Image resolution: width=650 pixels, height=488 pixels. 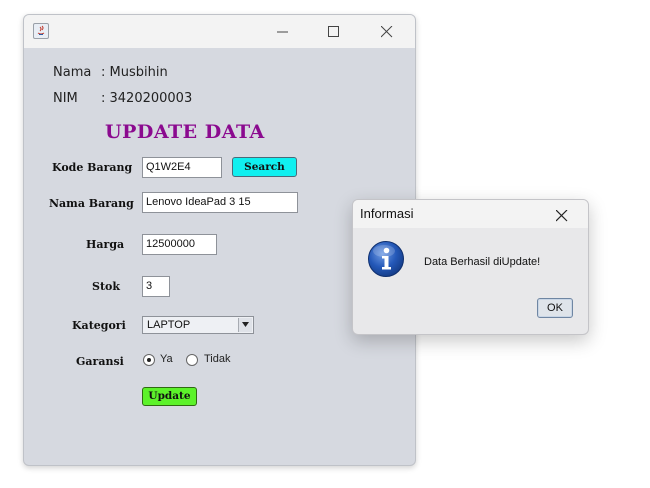 What do you see at coordinates (220, 202) in the screenshot?
I see `nama-barang-input: Lenovo IdeaPad 3 15` at bounding box center [220, 202].